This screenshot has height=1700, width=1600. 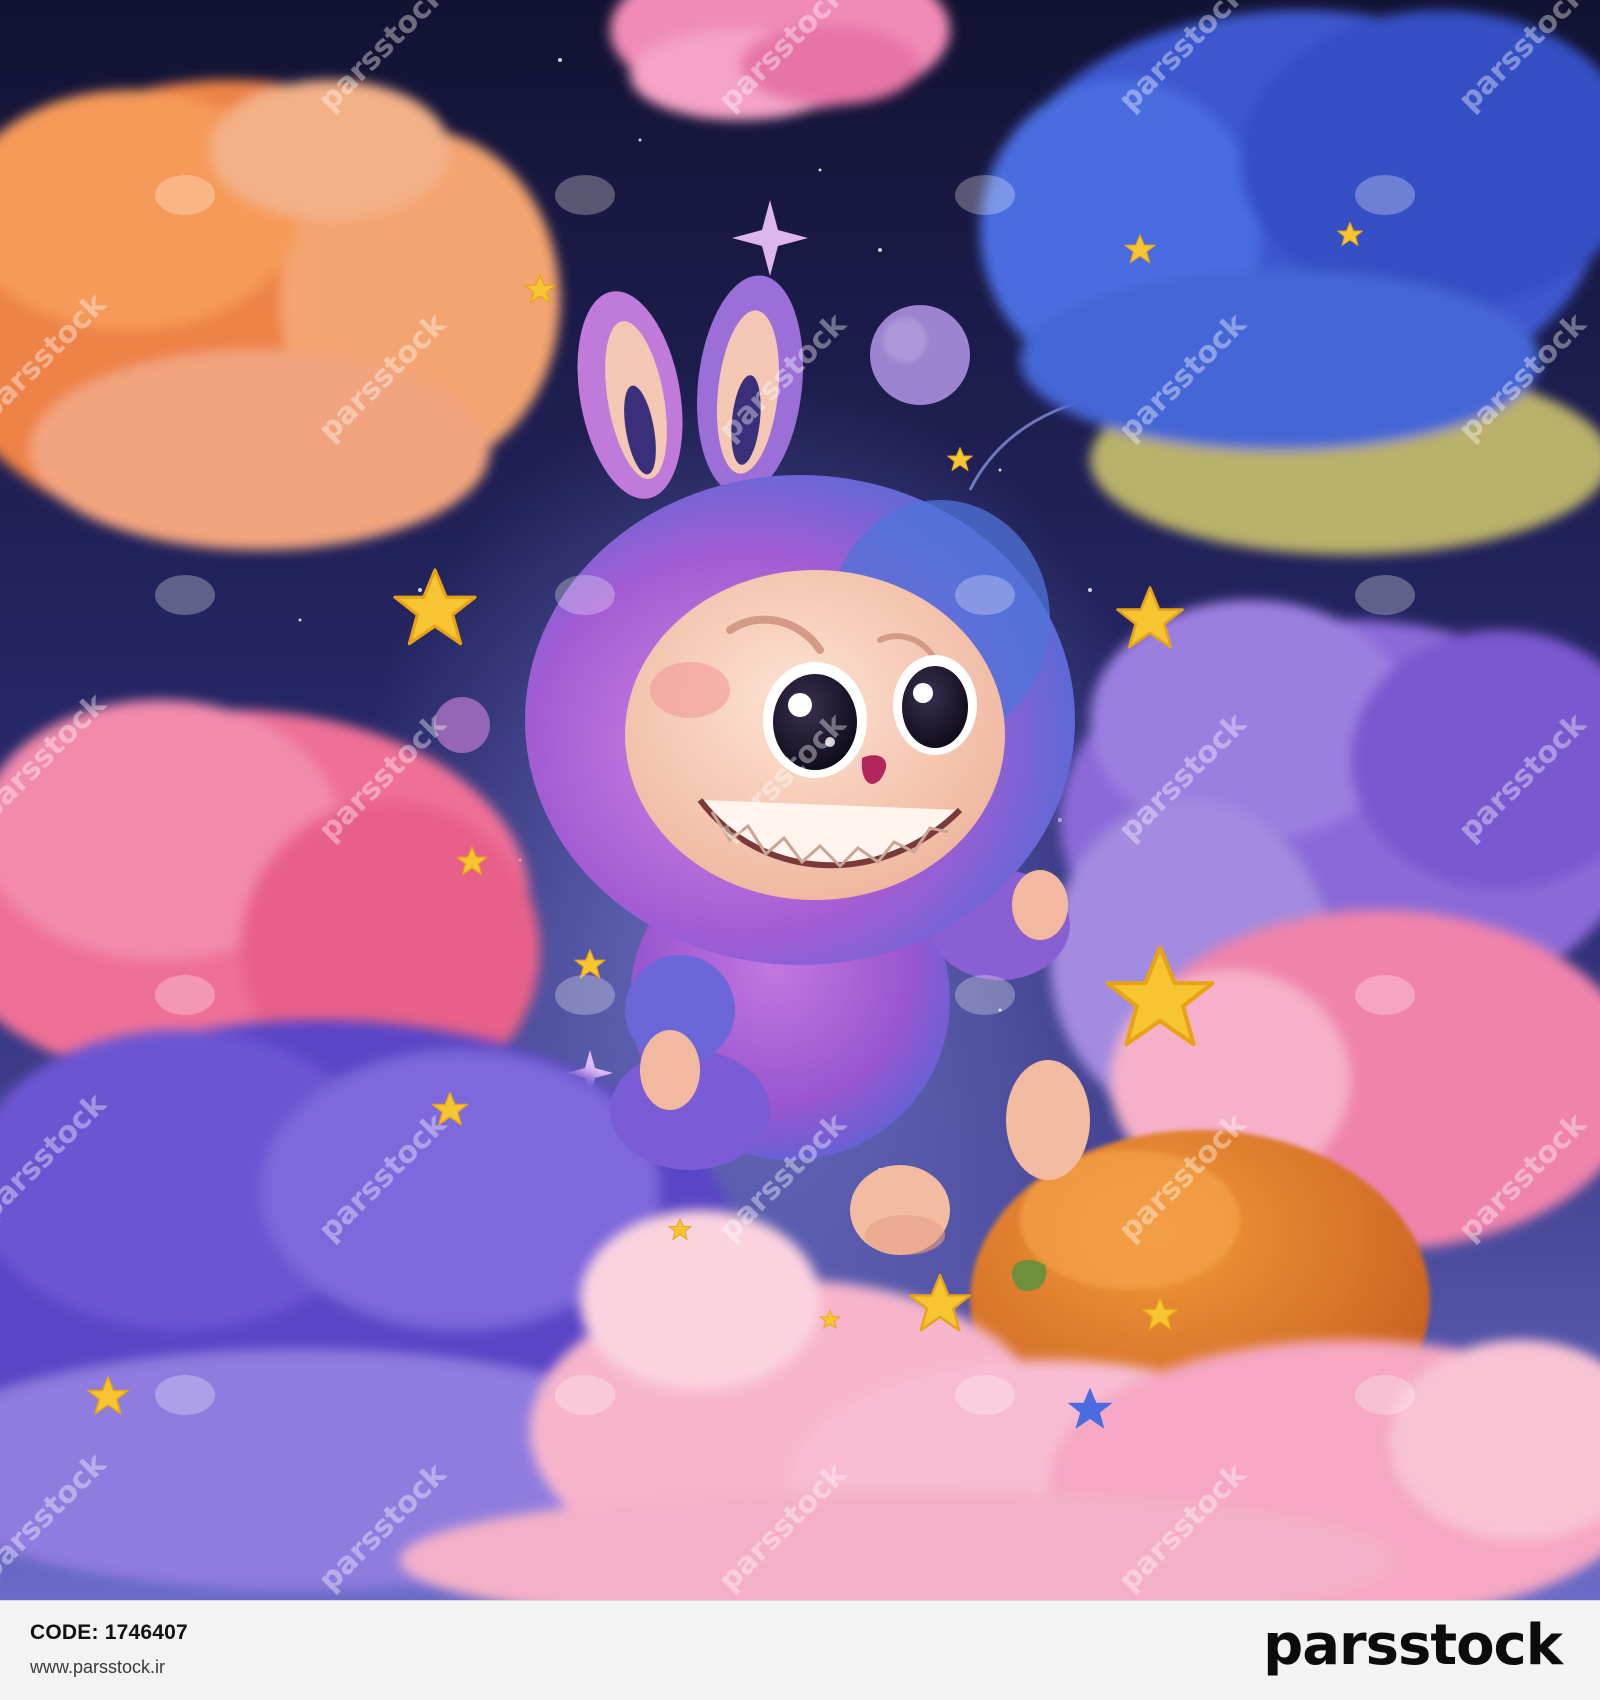 What do you see at coordinates (800, 1650) in the screenshot?
I see `footer-bar: CODE: 1746407 www.parsstock.ir parsstock` at bounding box center [800, 1650].